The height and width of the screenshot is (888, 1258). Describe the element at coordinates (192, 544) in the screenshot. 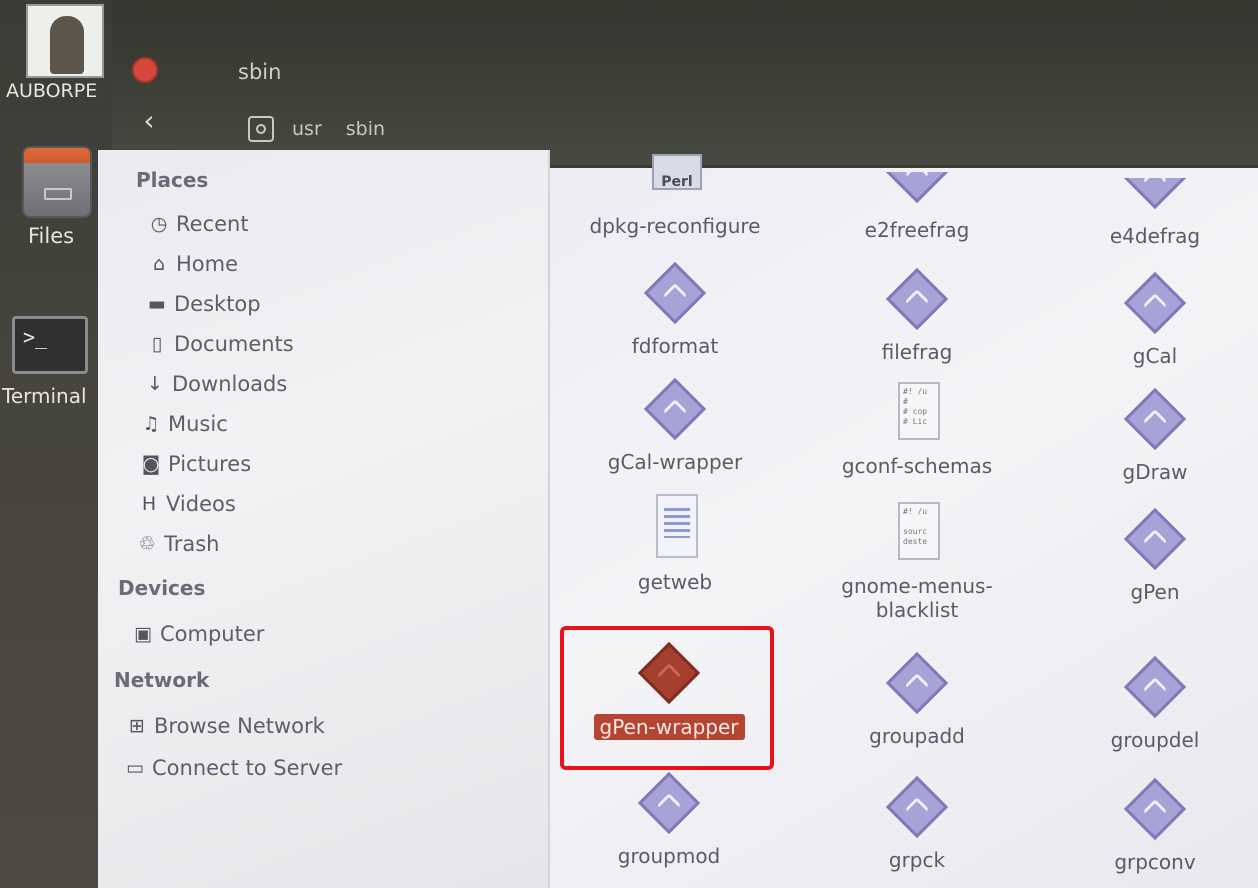

I see `sidebar-item-label: Trash` at that location.